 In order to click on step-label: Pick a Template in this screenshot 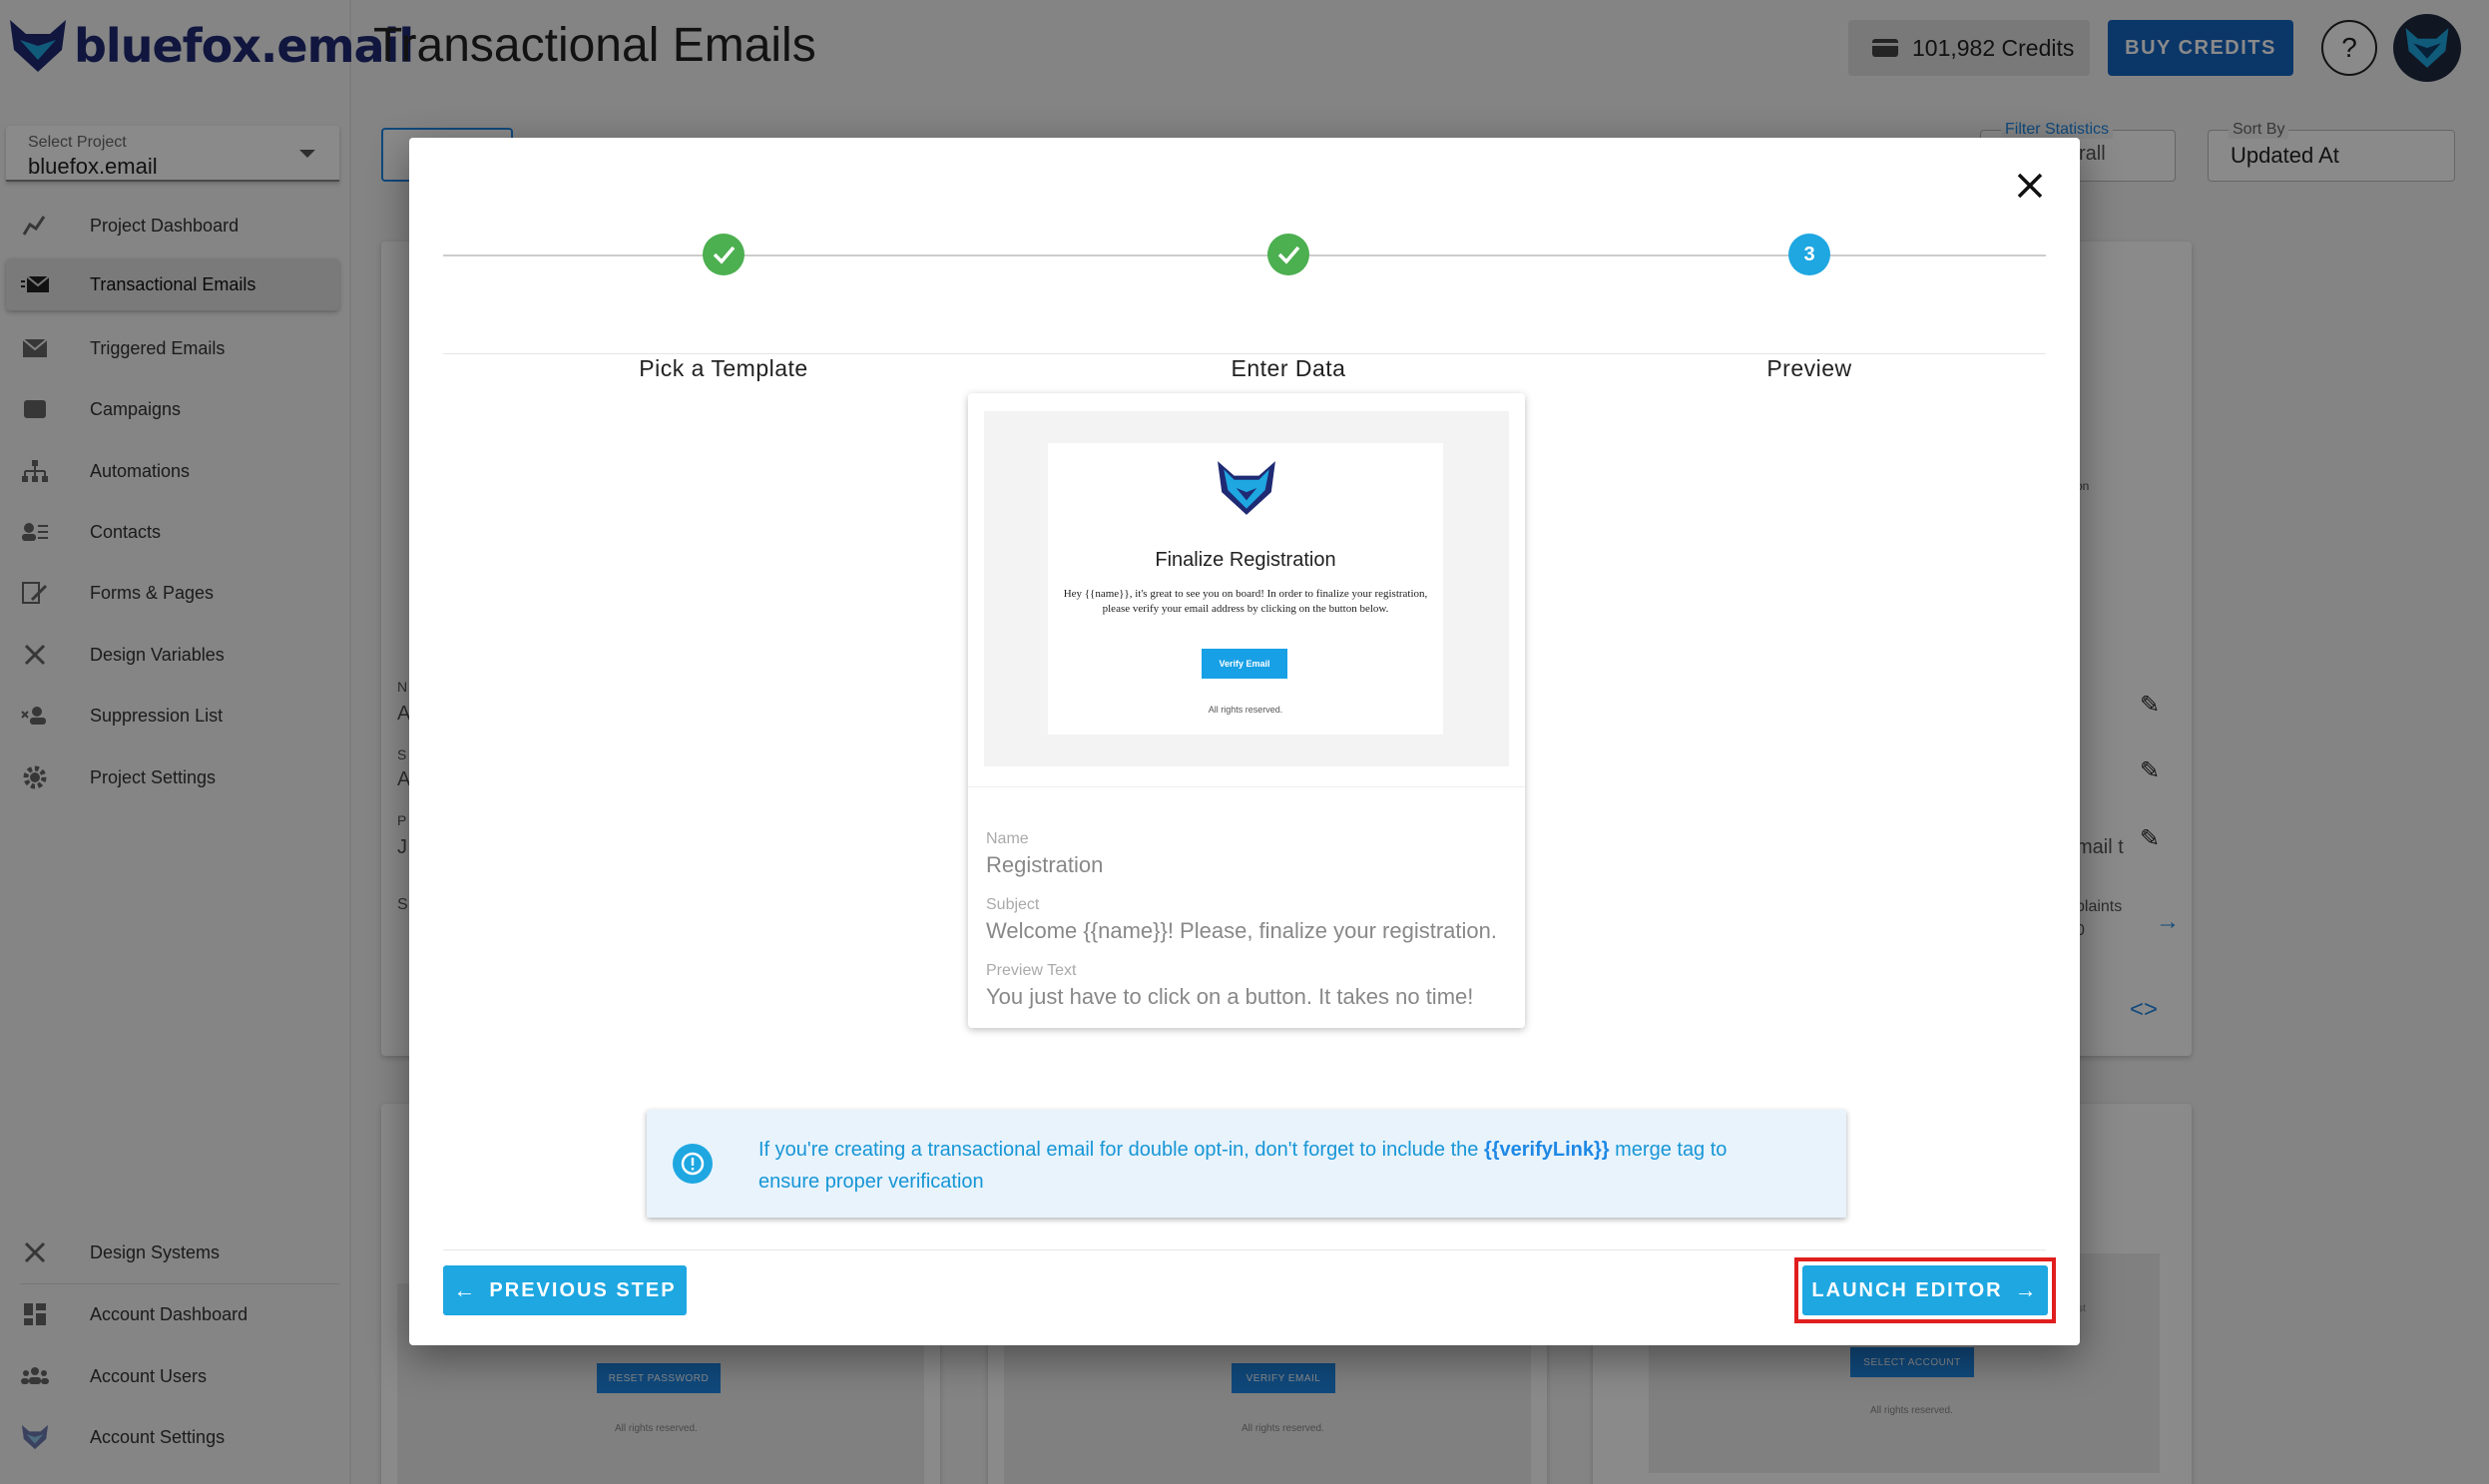, I will do `click(724, 368)`.